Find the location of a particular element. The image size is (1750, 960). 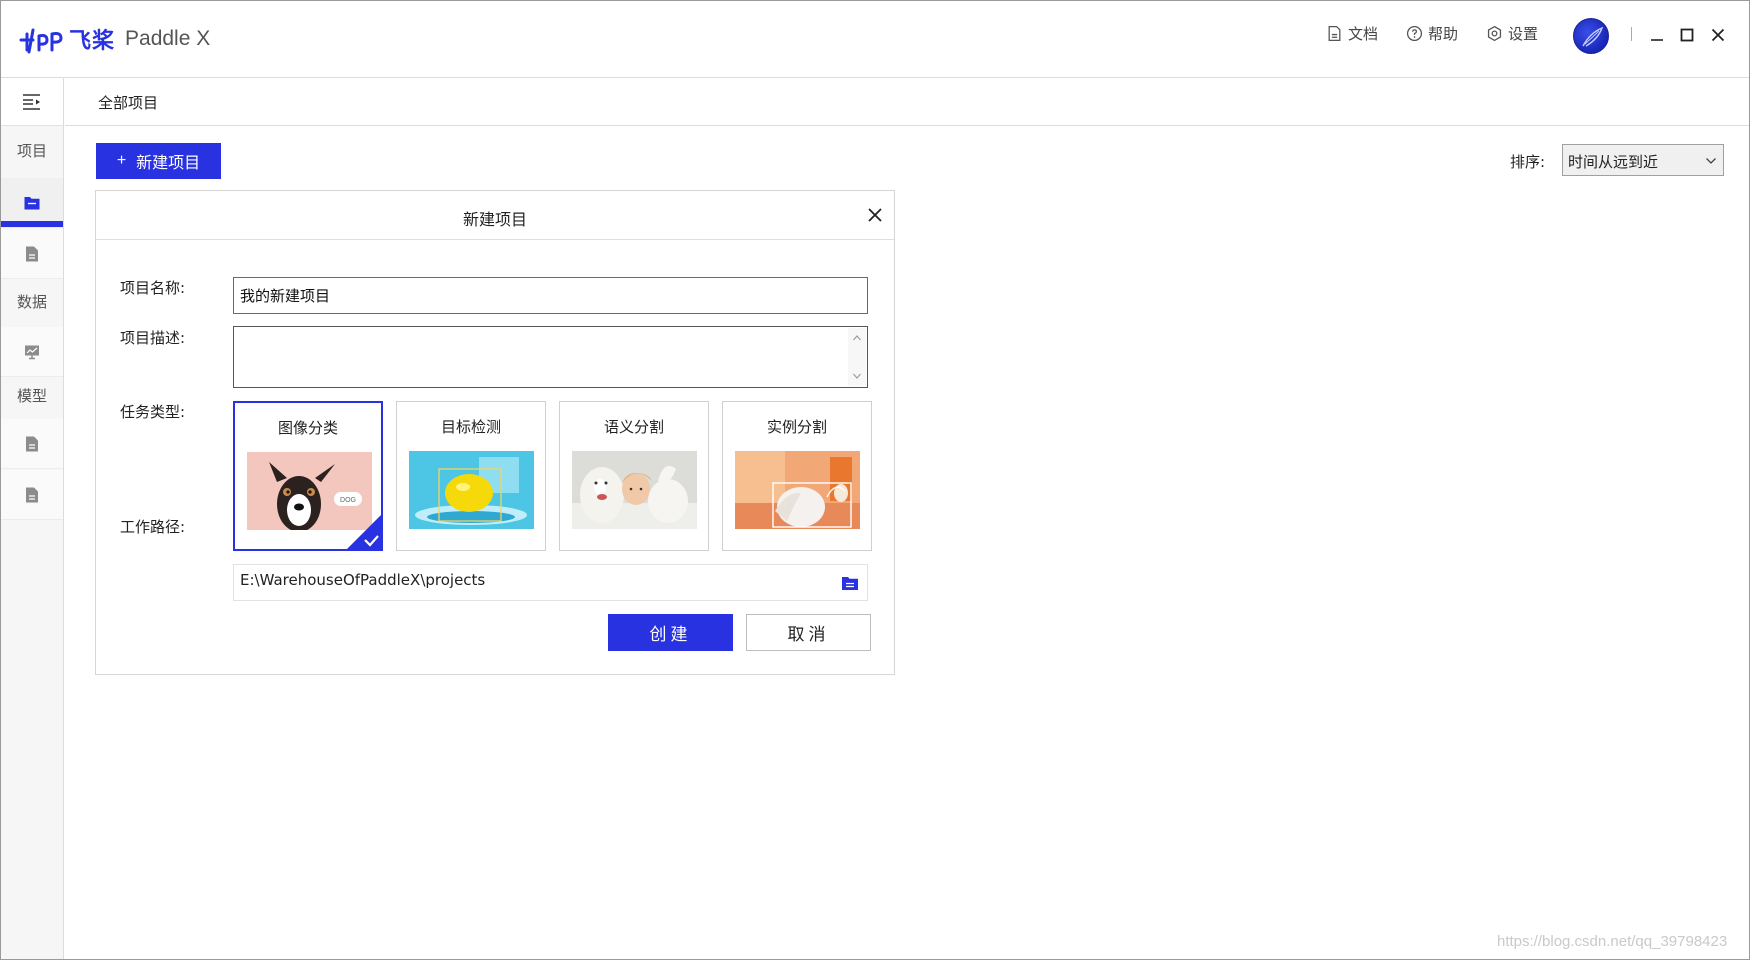

folder-icon is located at coordinates (32, 202).